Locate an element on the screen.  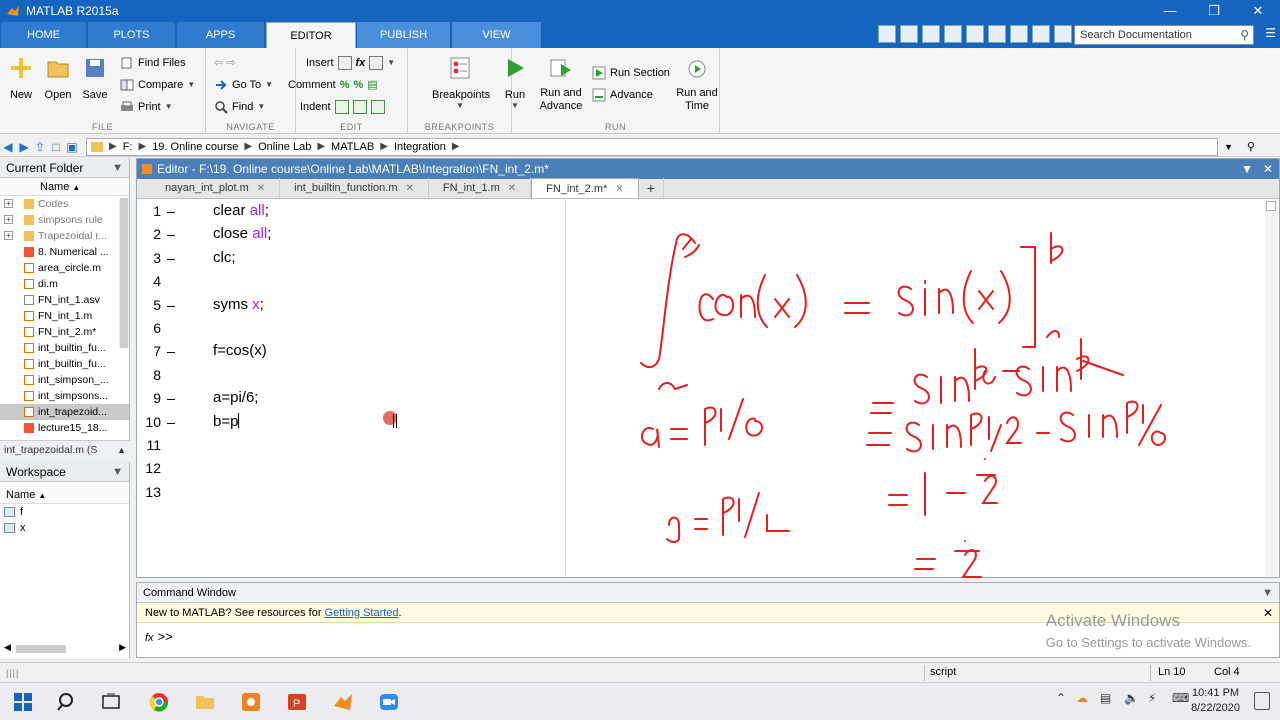
open-button: Open is located at coordinates (58, 78).